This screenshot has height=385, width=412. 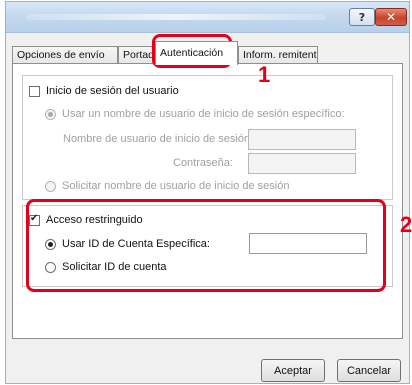 I want to click on tab-cover: Portada, so click(x=136, y=55).